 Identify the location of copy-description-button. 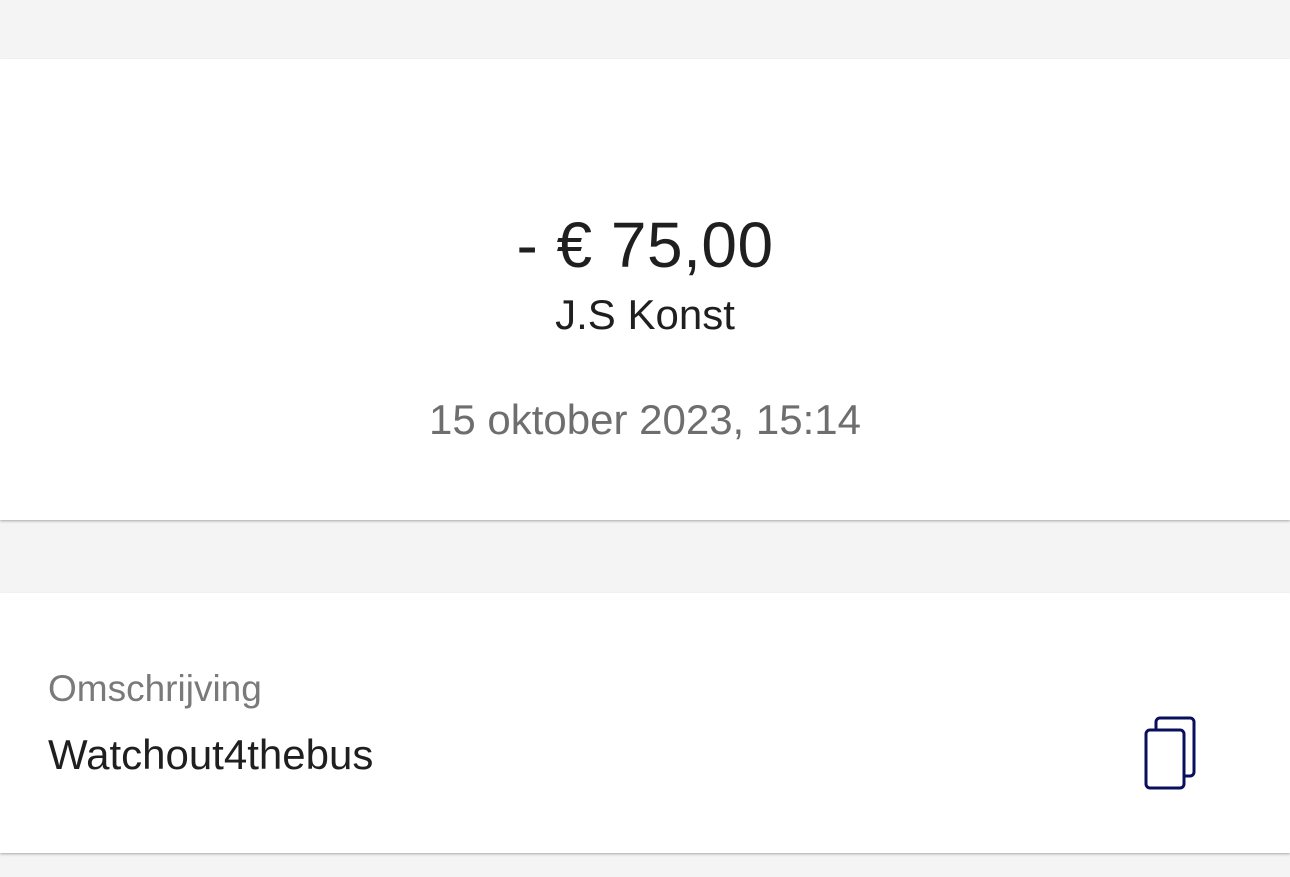
(1170, 753).